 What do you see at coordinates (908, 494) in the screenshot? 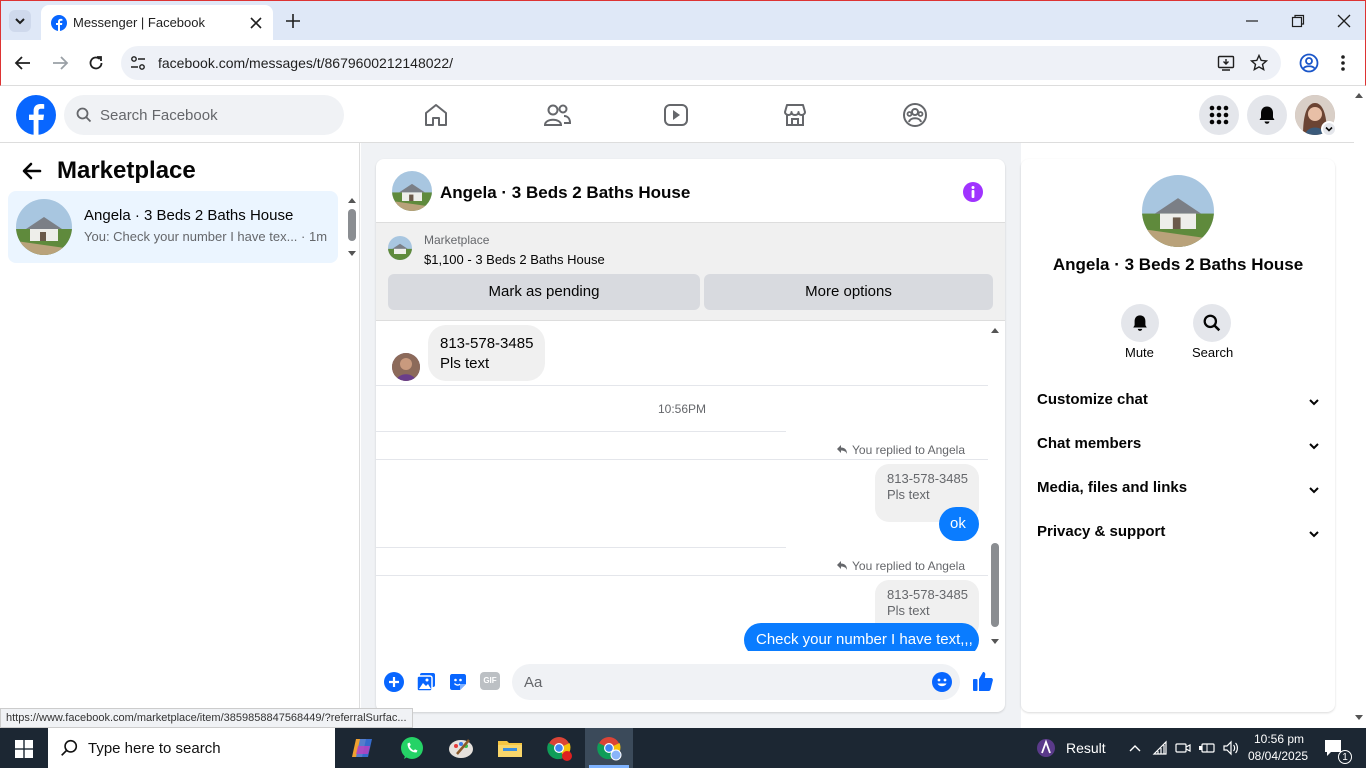
I see `quote-line: Pls text` at bounding box center [908, 494].